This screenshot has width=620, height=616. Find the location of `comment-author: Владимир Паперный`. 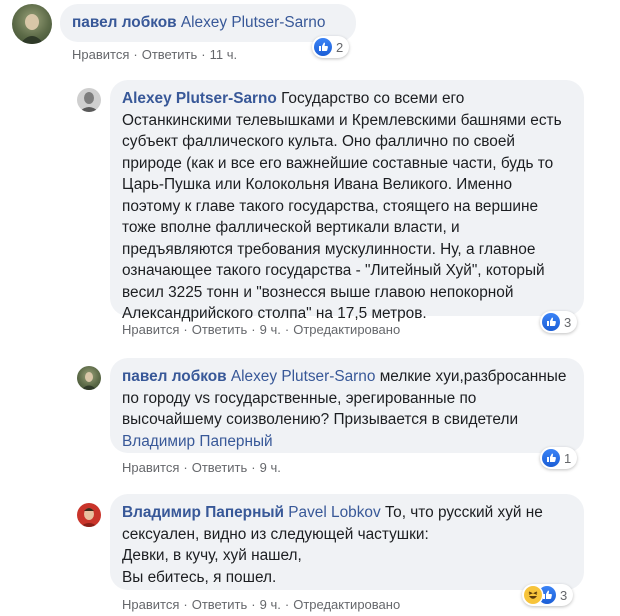

comment-author: Владимир Паперный is located at coordinates (203, 512).